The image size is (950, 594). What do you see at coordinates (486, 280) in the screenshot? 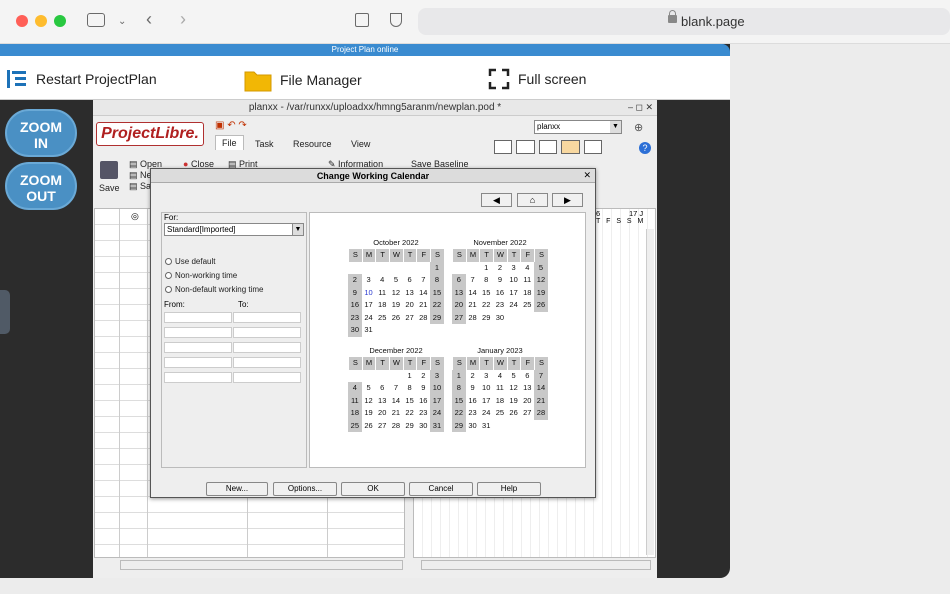
I see `day-cell: 8` at bounding box center [486, 280].